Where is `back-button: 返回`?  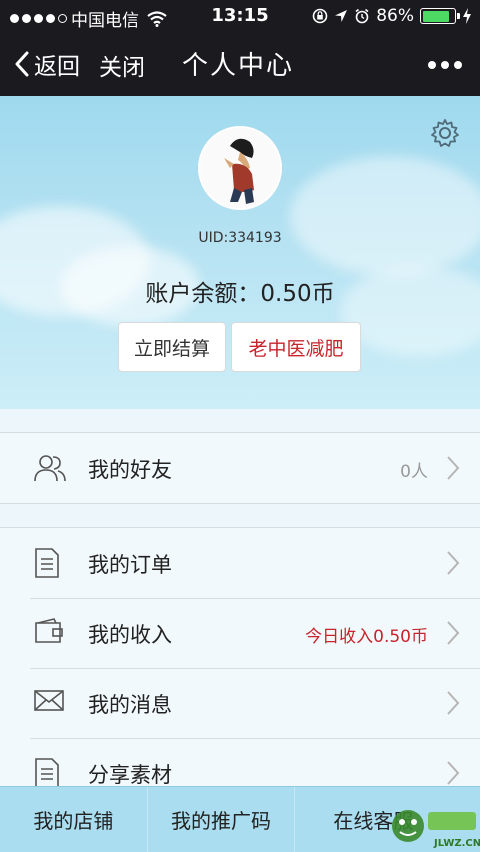
back-button: 返回 is located at coordinates (47, 64).